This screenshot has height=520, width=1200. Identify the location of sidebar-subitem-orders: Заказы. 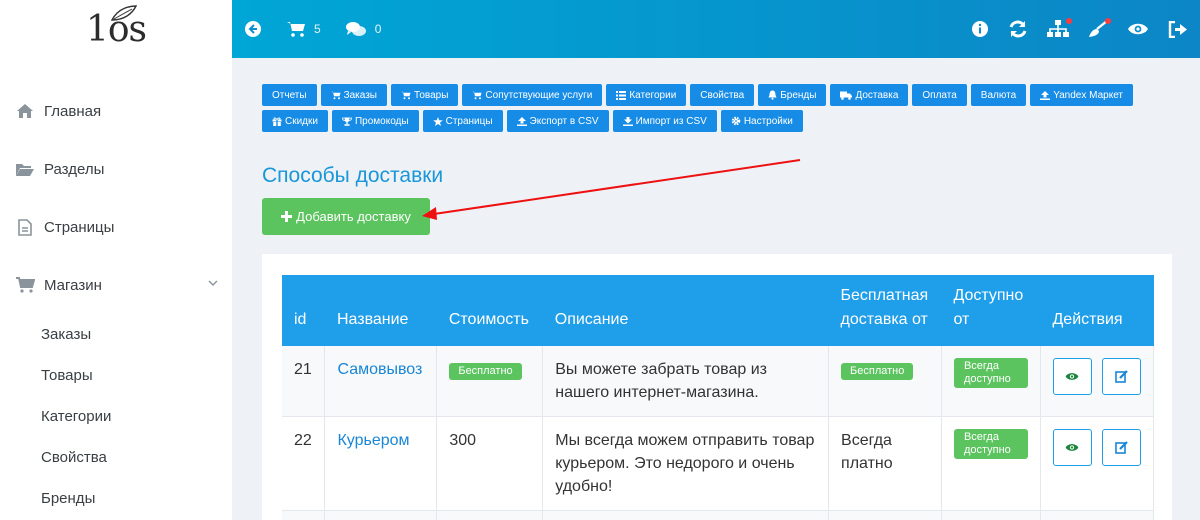
(116, 334).